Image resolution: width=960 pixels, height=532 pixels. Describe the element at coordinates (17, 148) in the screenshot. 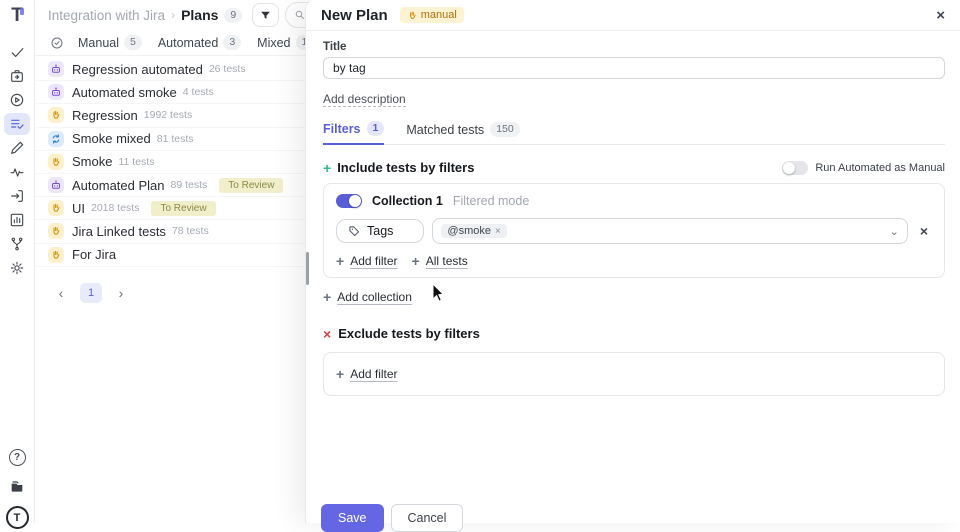

I see `pen-icon` at that location.